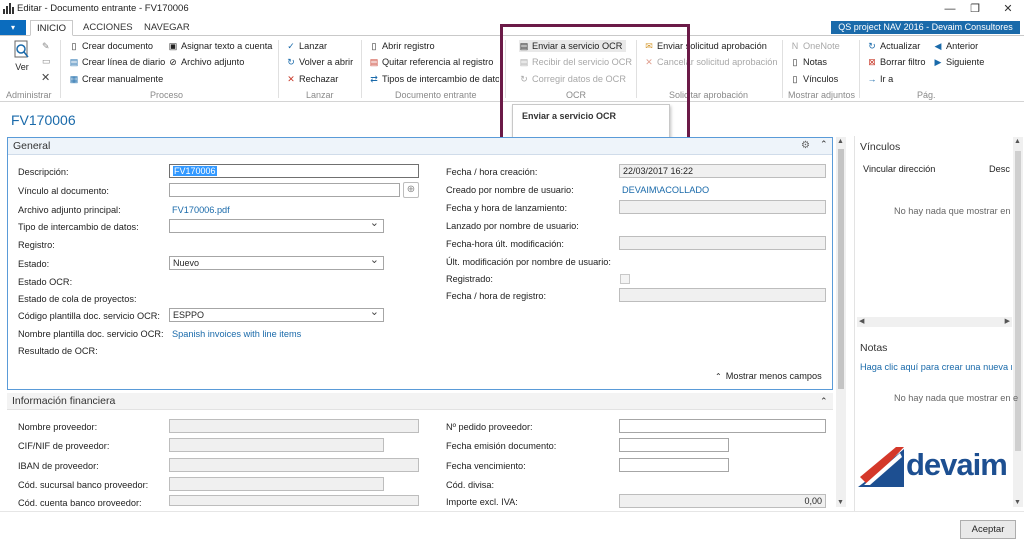 This screenshot has width=1024, height=544. Describe the element at coordinates (206, 62) in the screenshot. I see `archivo-adjunto-button: ⊘ Archivo adjunto` at that location.